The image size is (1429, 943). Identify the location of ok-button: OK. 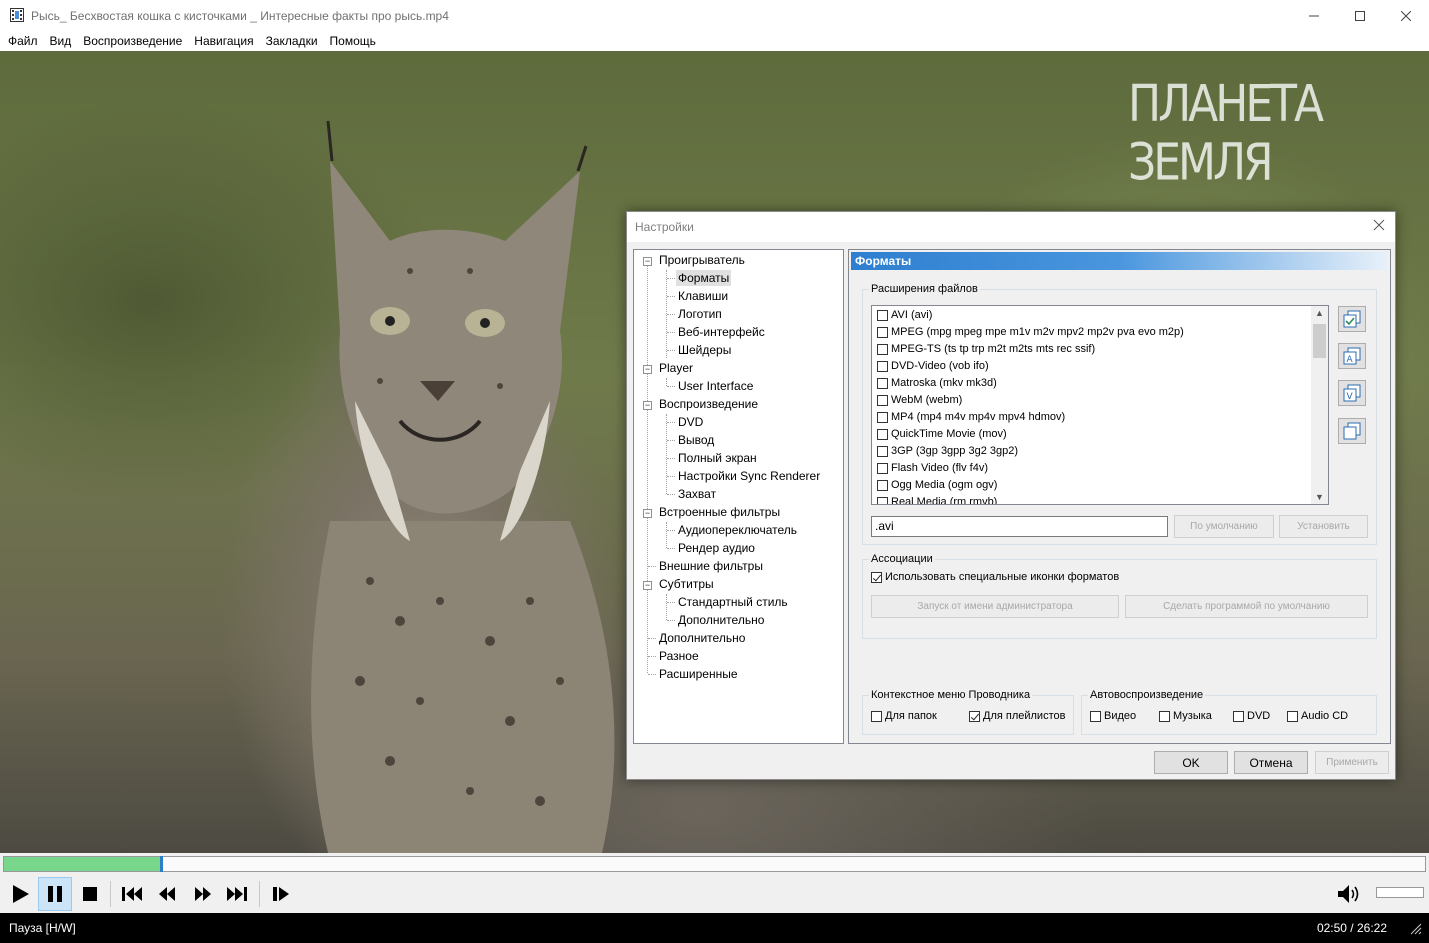
(1191, 762).